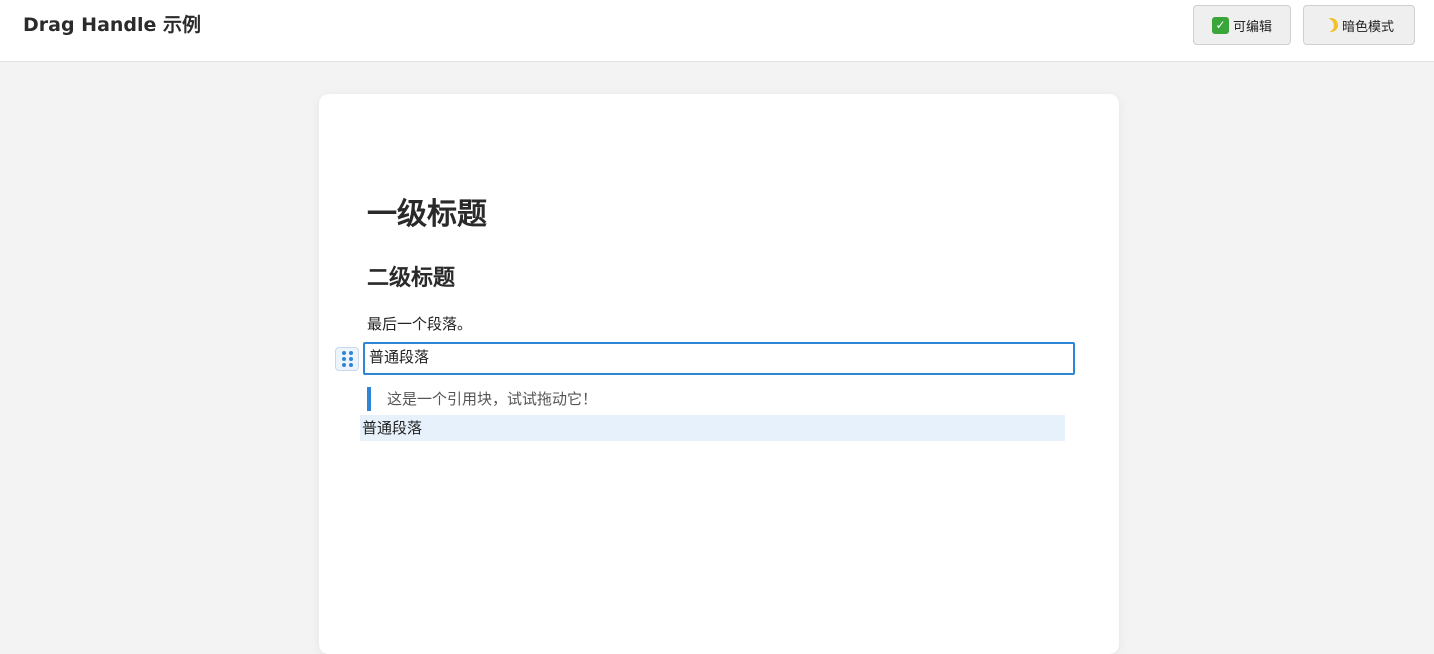 The height and width of the screenshot is (654, 1434). What do you see at coordinates (1331, 25) in the screenshot?
I see `moon-icon` at bounding box center [1331, 25].